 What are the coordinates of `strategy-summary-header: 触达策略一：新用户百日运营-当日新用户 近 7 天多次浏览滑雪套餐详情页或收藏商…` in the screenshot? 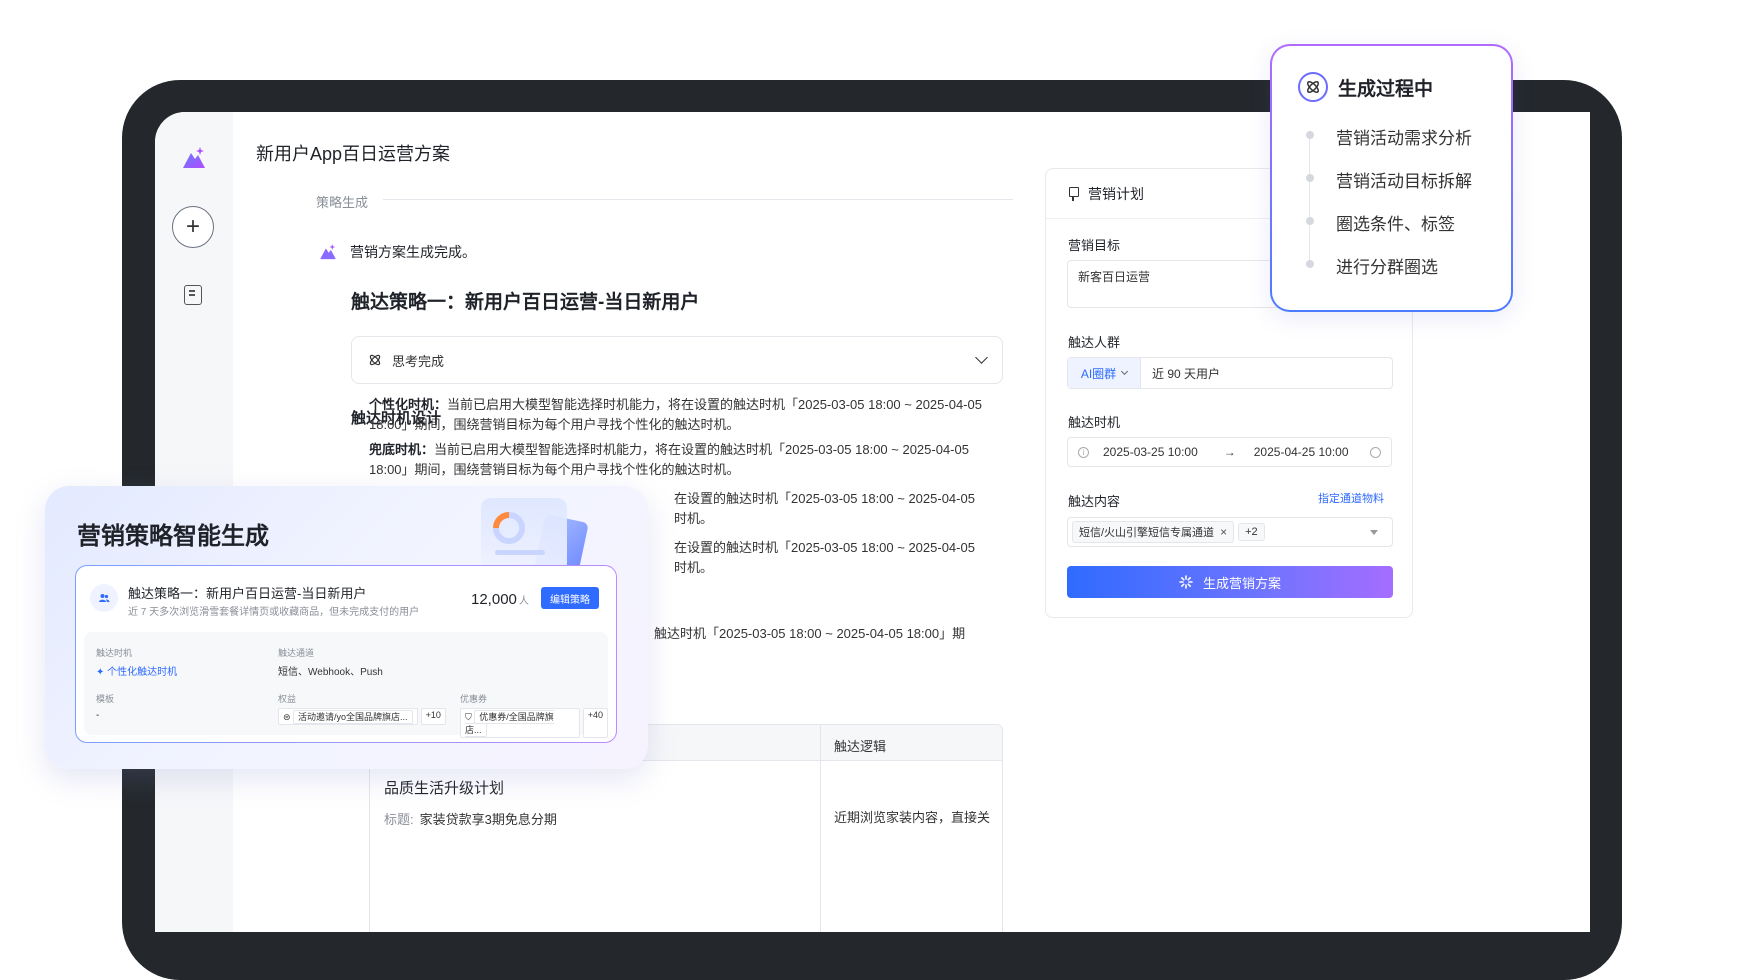 It's located at (346, 602).